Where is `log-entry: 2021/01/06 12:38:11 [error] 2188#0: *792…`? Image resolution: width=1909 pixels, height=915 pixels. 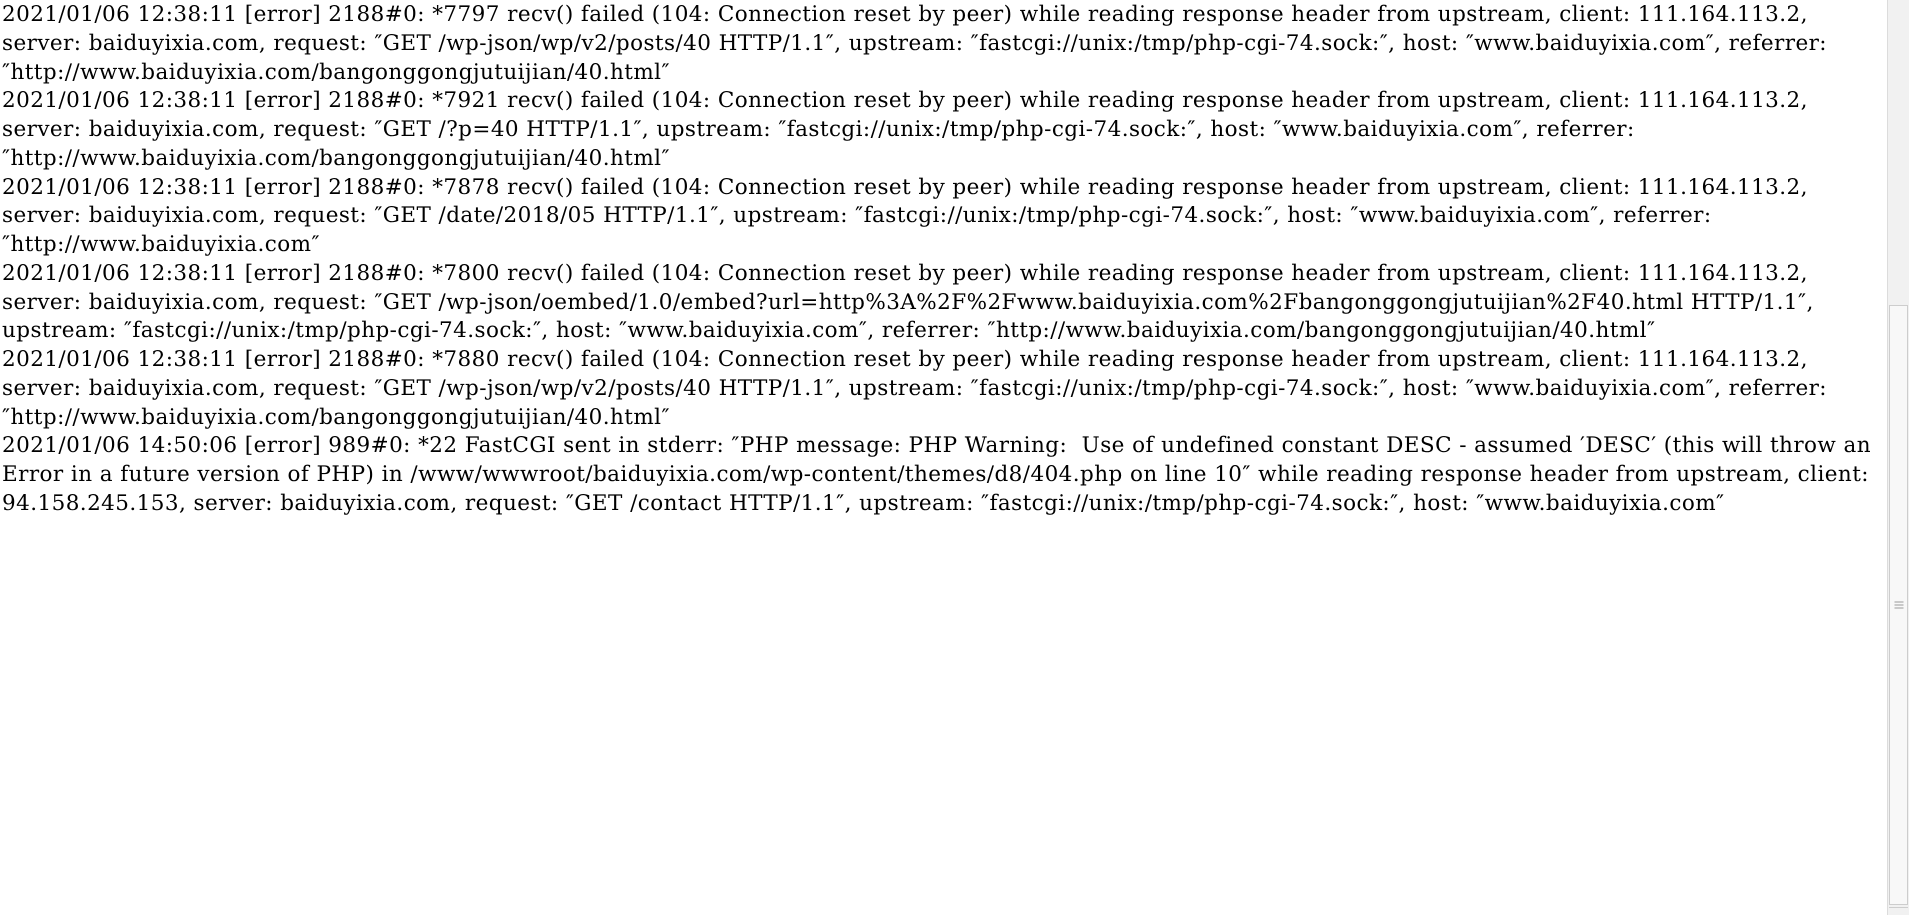
log-entry: 2021/01/06 12:38:11 [error] 2188#0: *792… is located at coordinates (909, 129).